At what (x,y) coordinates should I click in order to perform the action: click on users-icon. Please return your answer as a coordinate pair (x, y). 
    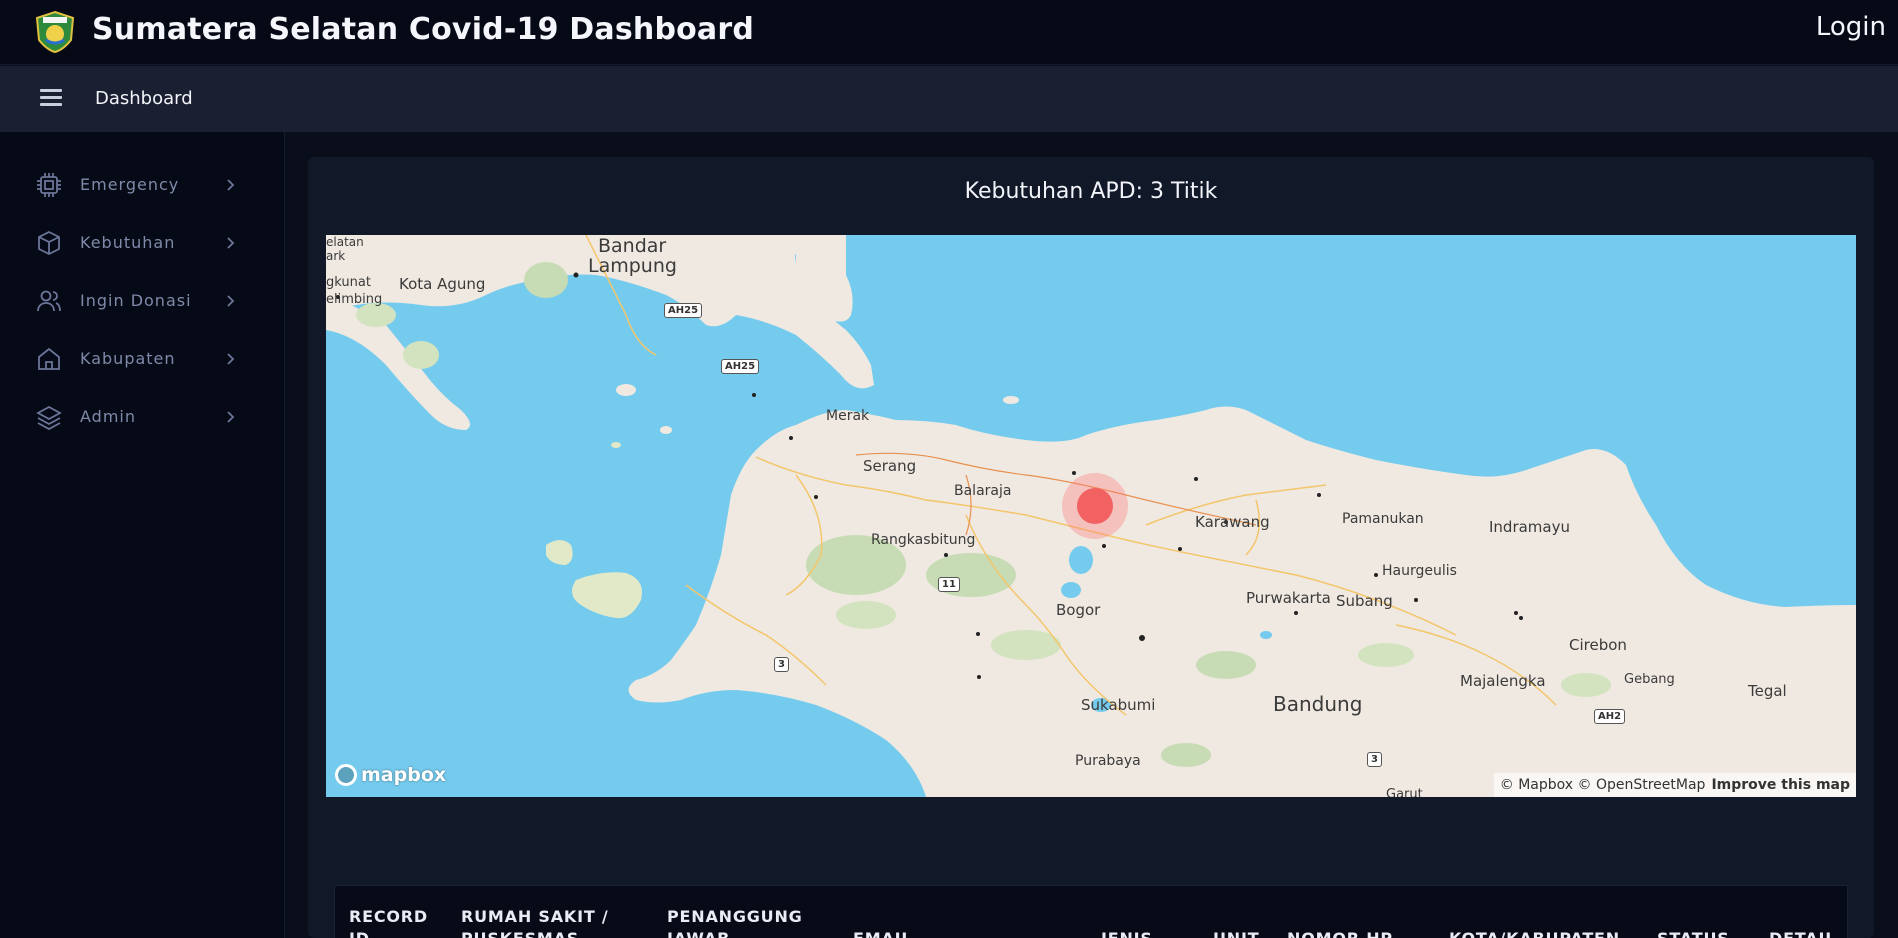
    Looking at the image, I should click on (49, 301).